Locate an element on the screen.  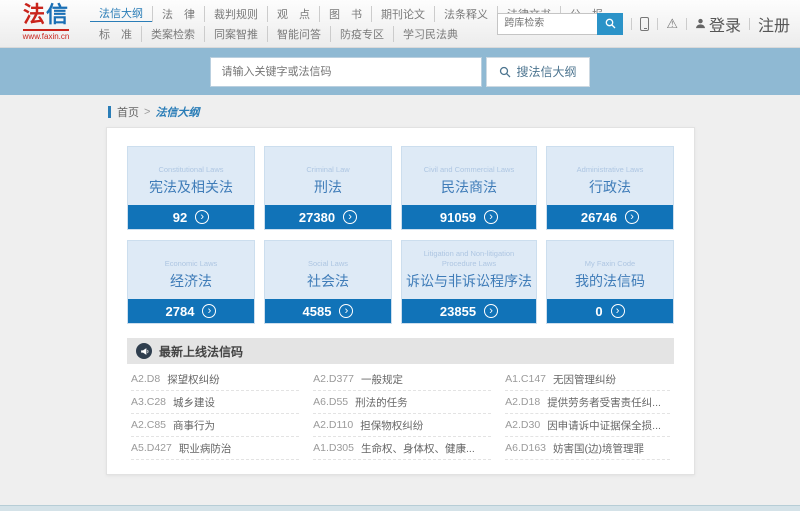
card-administrative-laws: Administrative Laws 行政法 26746 › is located at coordinates (610, 188).